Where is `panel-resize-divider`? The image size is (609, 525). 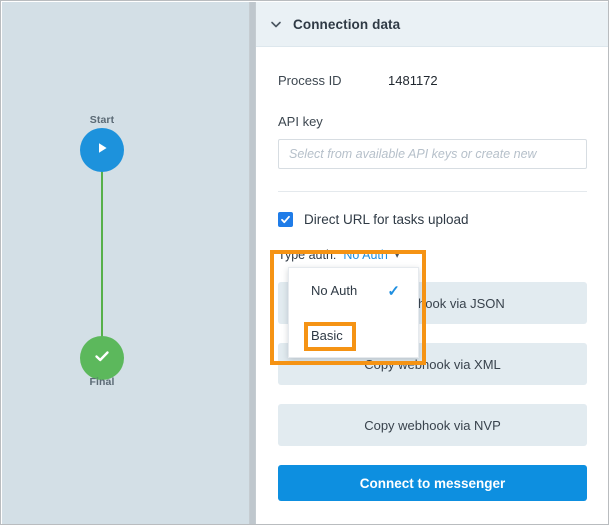
panel-resize-divider is located at coordinates (252, 263).